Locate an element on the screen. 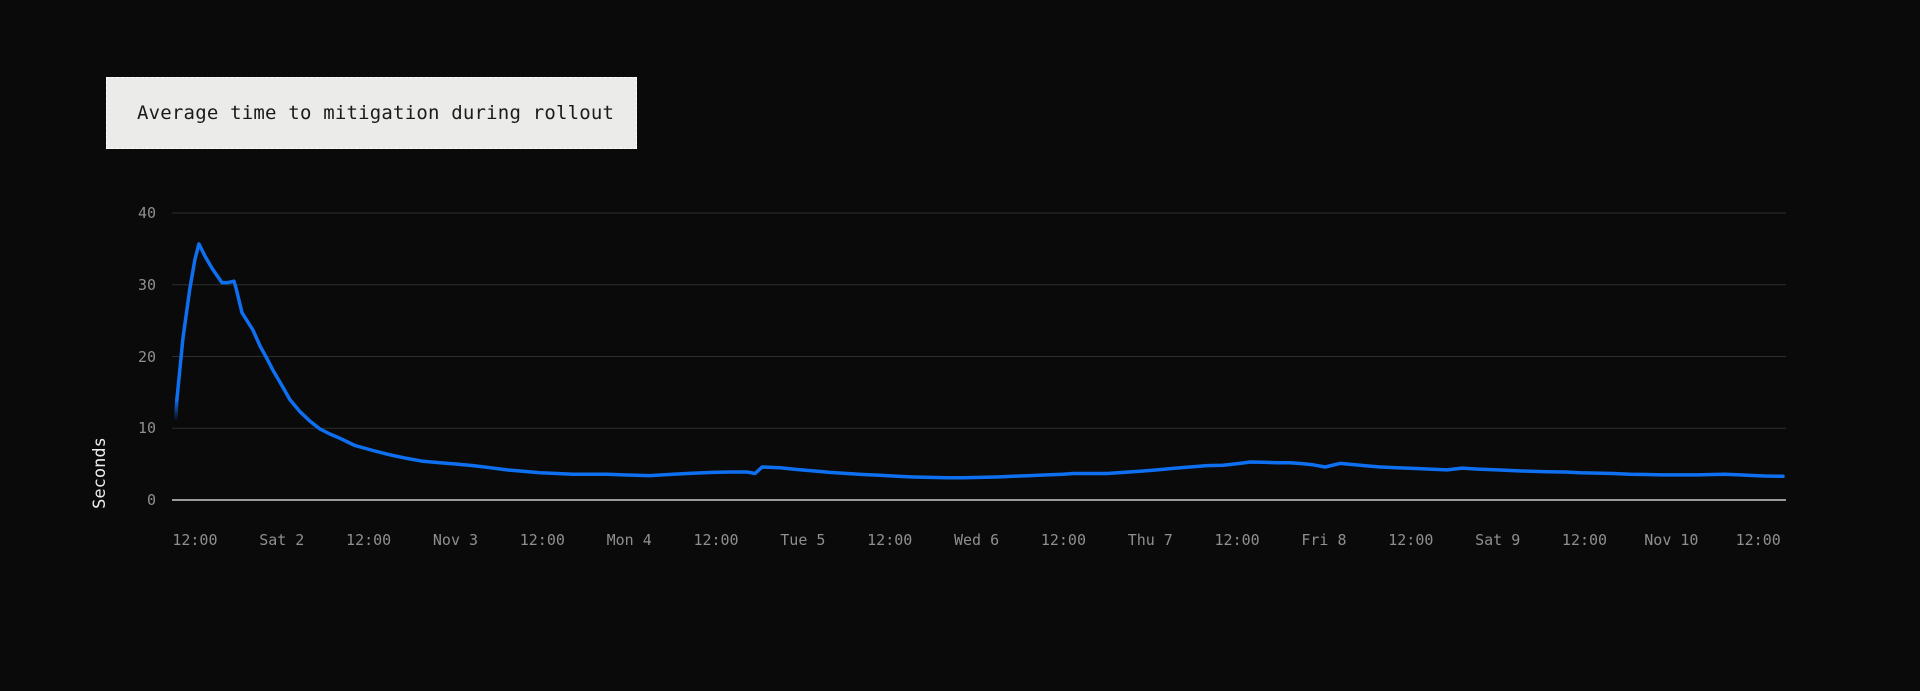  x-tick-label: Wed 6 is located at coordinates (976, 540).